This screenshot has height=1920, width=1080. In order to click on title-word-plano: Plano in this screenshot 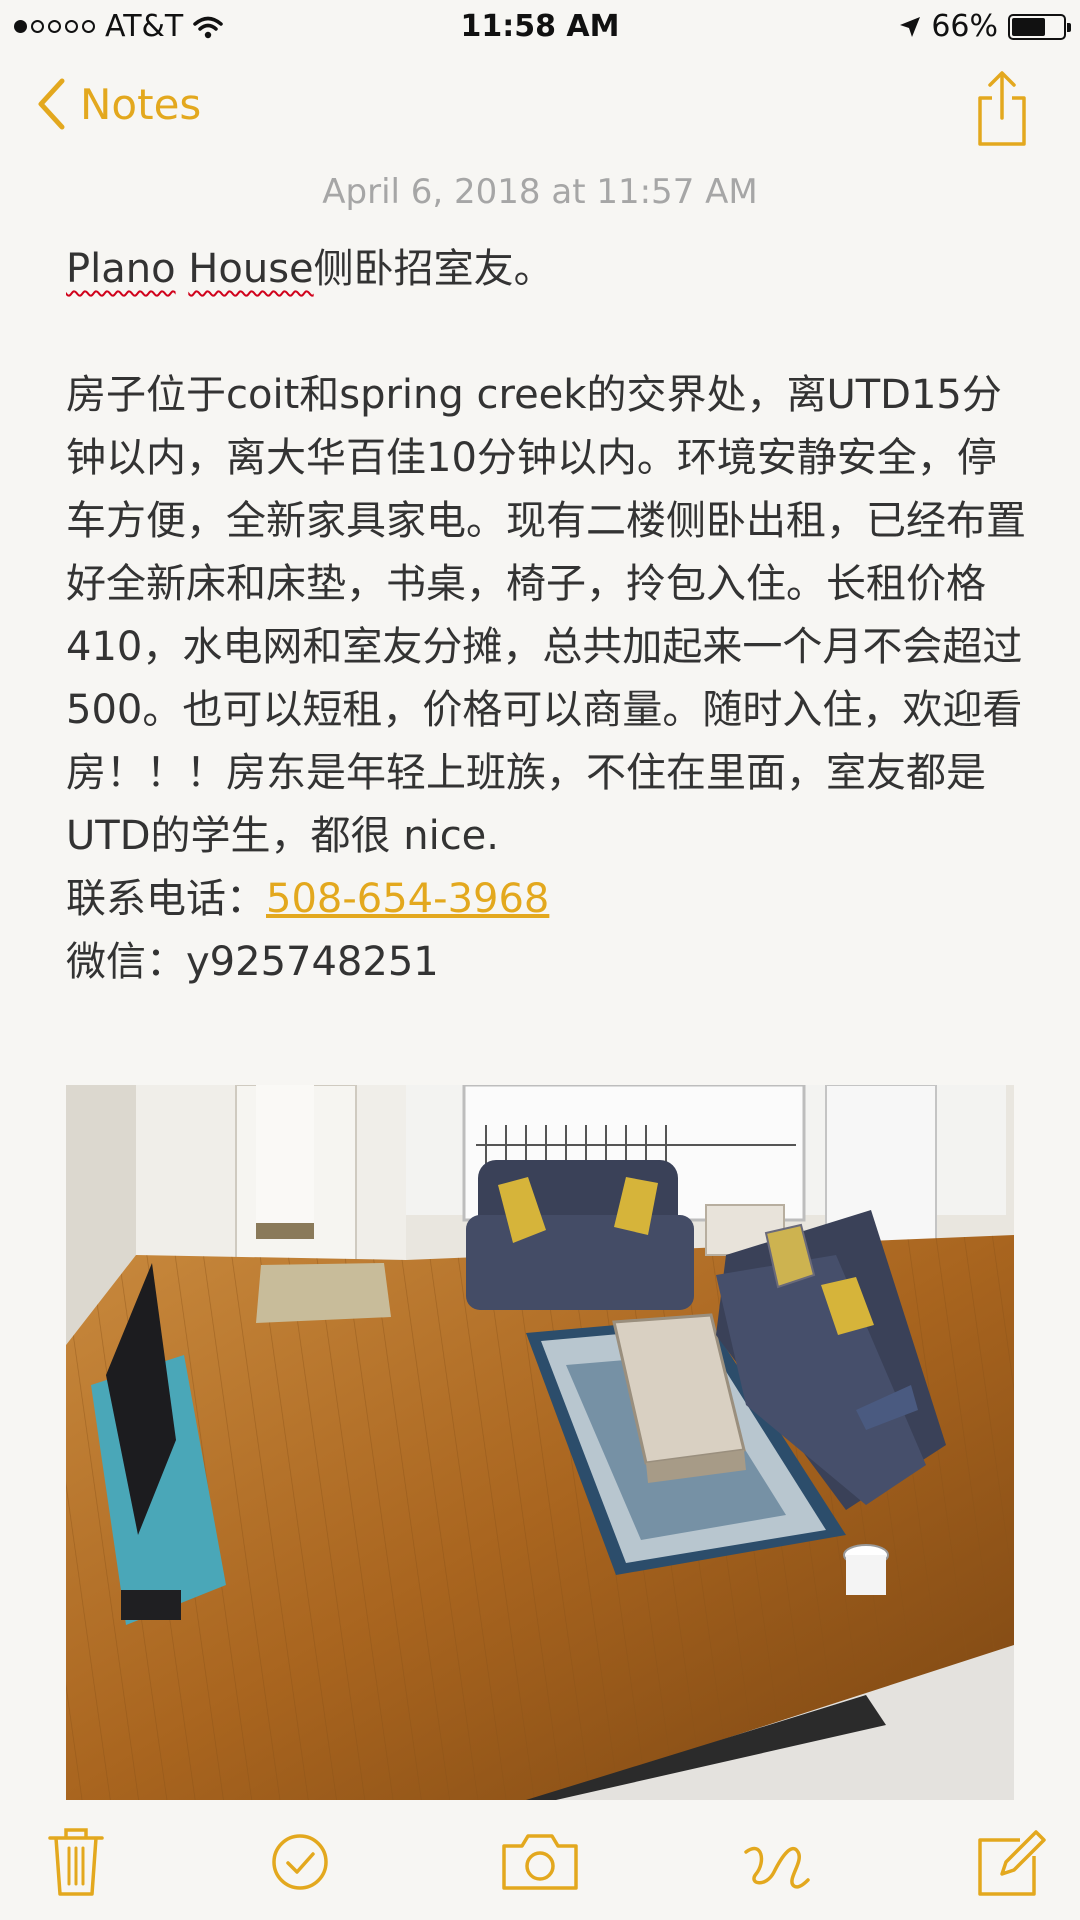, I will do `click(121, 269)`.